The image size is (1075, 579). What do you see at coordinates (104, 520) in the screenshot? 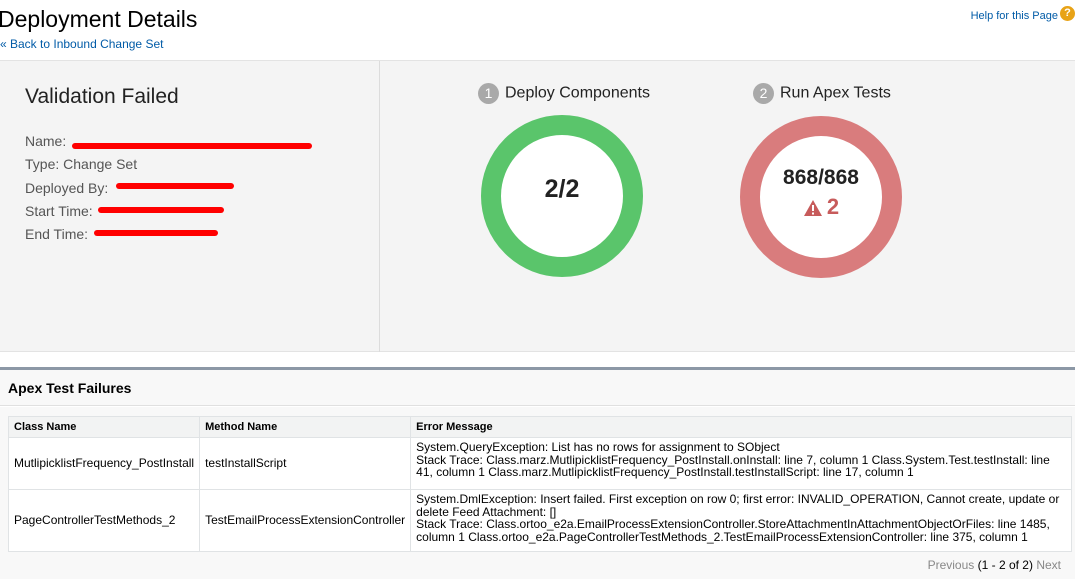
I see `class-name-cell: PageControllerTestMethods_2` at bounding box center [104, 520].